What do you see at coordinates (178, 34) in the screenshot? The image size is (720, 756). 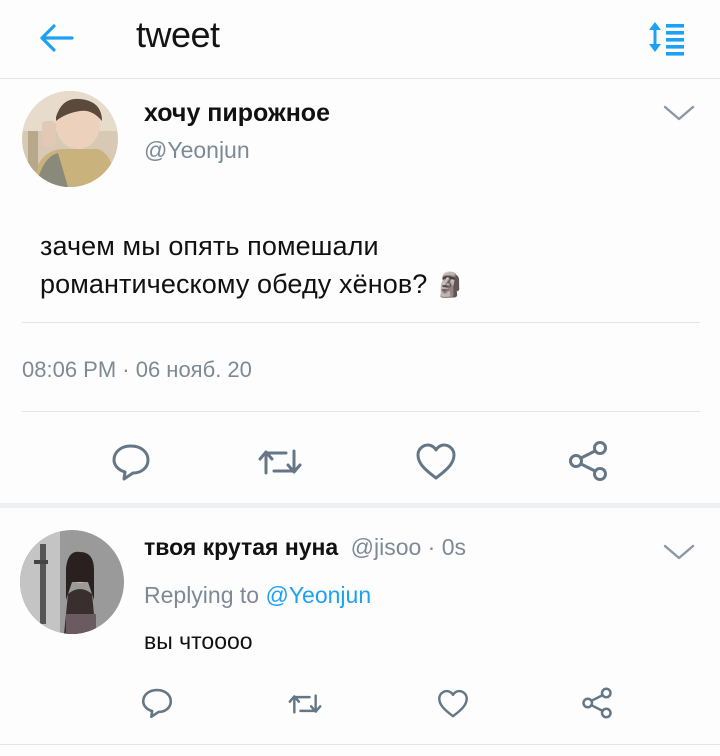 I see `page-title: tweet` at bounding box center [178, 34].